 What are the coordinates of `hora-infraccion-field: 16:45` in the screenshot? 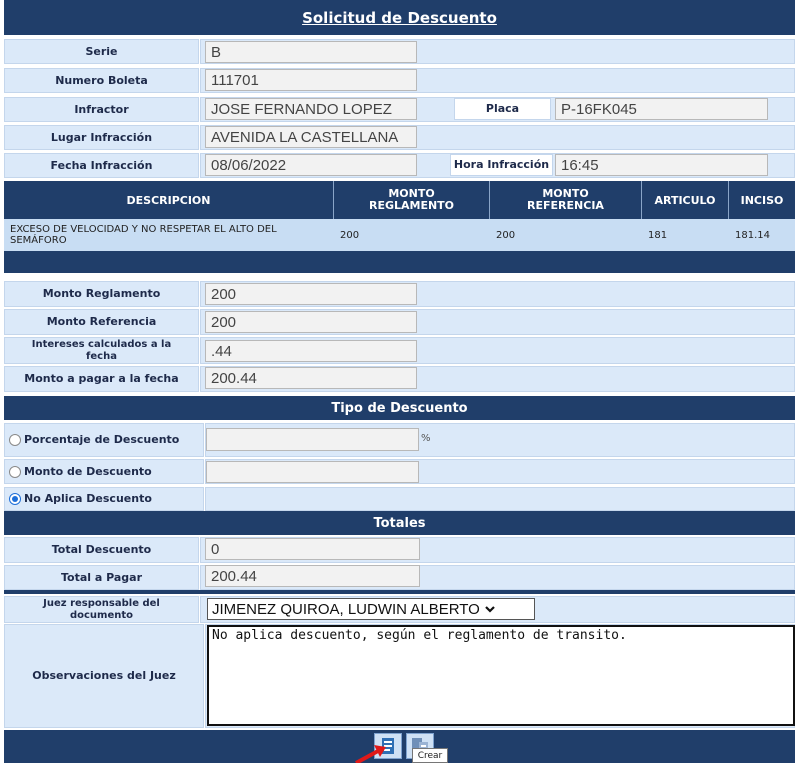 It's located at (661, 165).